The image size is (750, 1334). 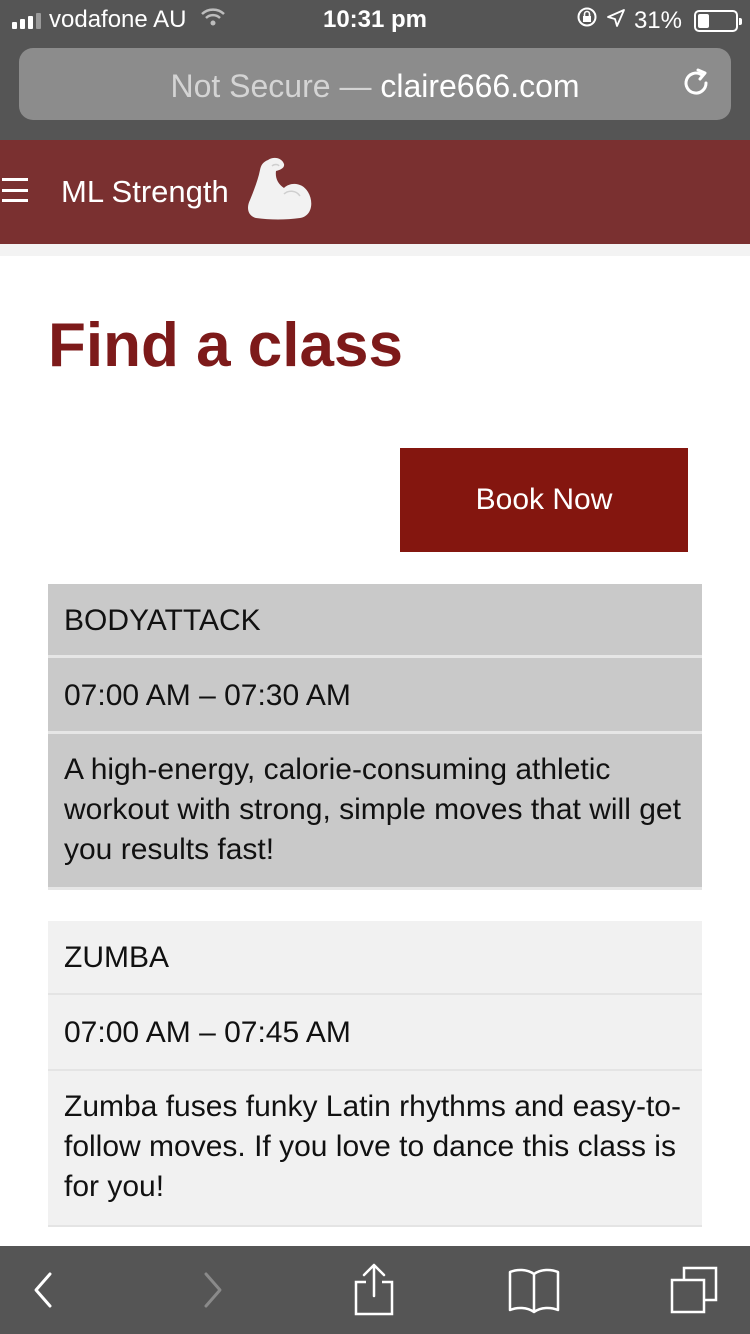 I want to click on battery-percent: 31%, so click(x=657, y=20).